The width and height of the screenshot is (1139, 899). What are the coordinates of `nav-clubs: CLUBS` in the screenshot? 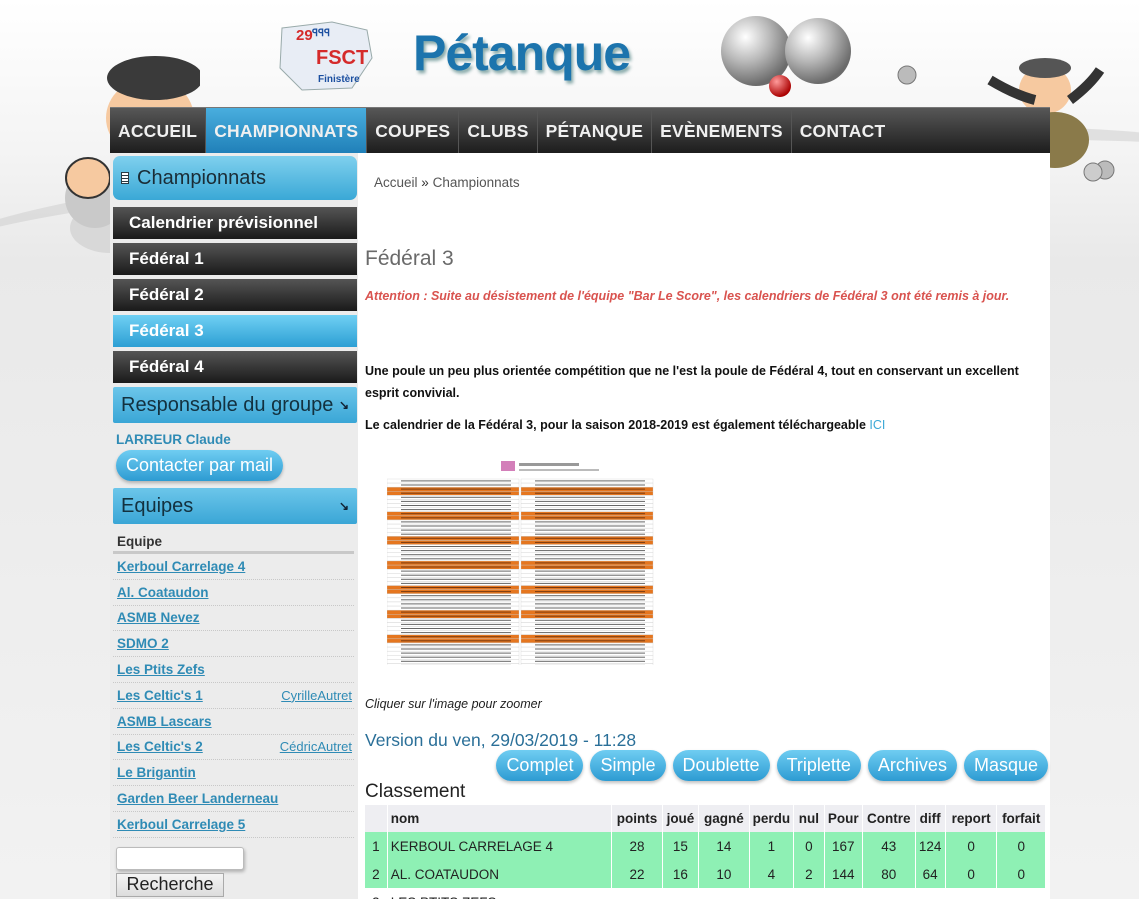 It's located at (498, 131).